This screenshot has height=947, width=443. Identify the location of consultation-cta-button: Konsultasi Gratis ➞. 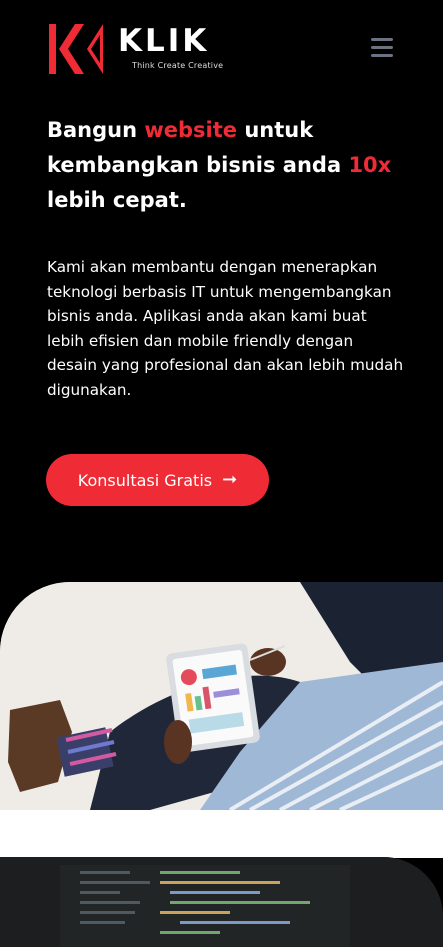
(157, 480).